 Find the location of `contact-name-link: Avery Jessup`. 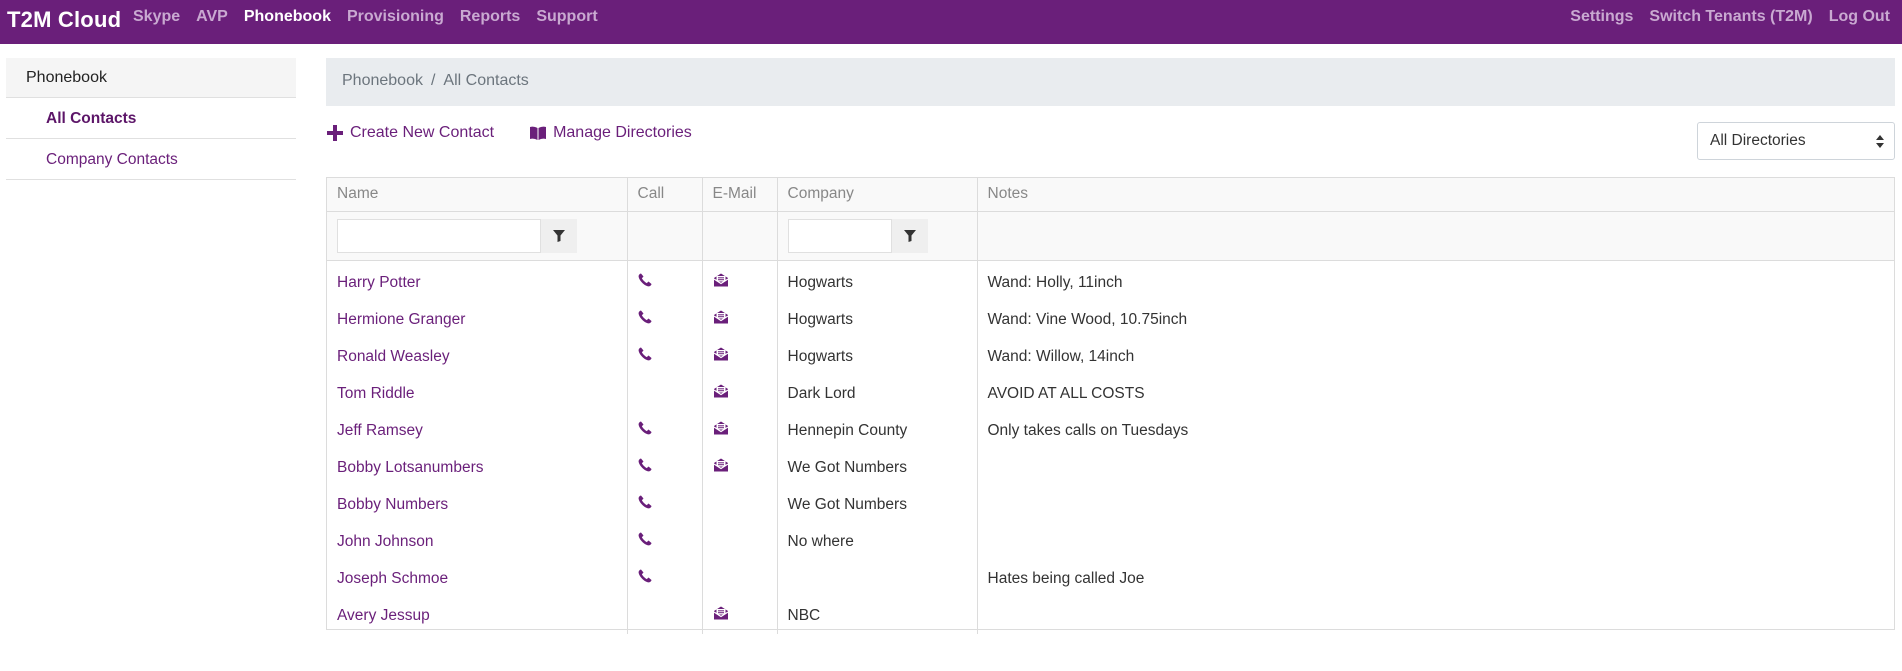

contact-name-link: Avery Jessup is located at coordinates (383, 615).